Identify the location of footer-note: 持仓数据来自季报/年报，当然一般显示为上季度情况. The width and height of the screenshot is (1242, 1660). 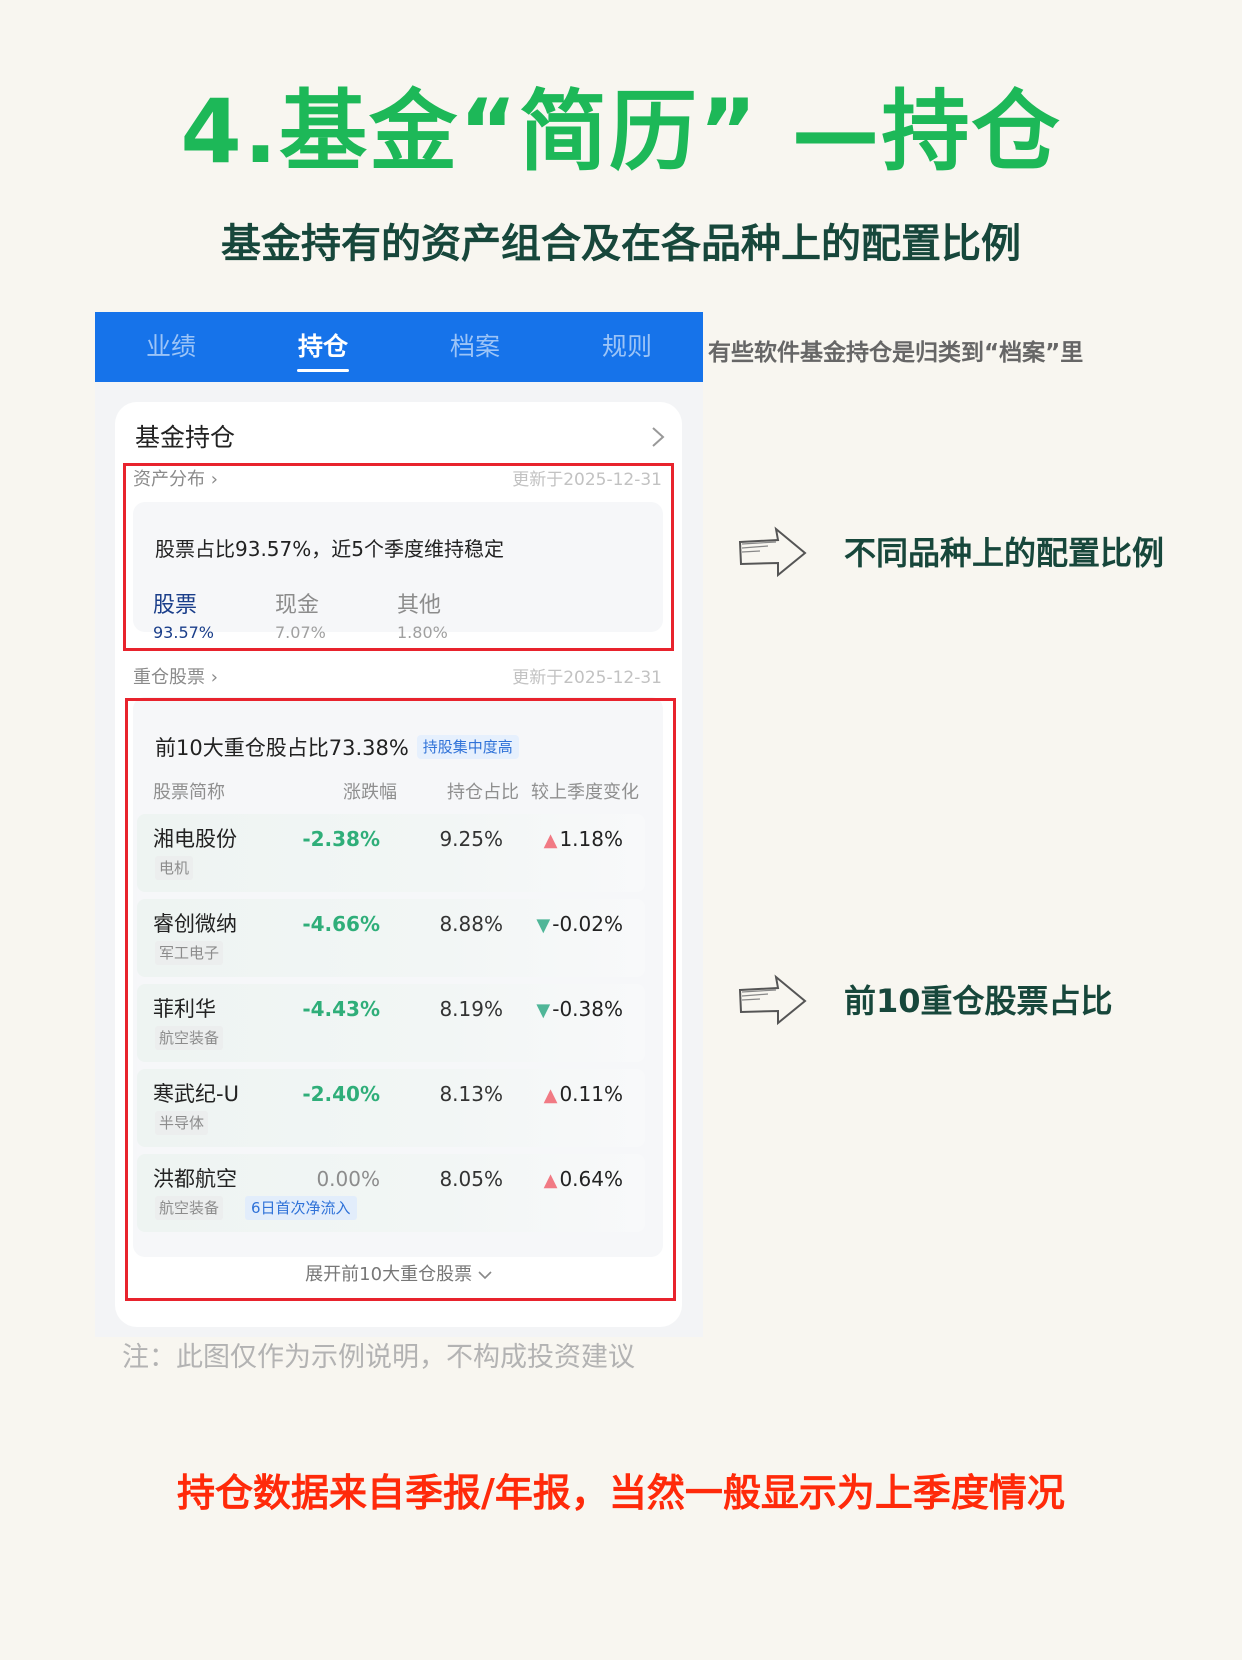
(621, 1493).